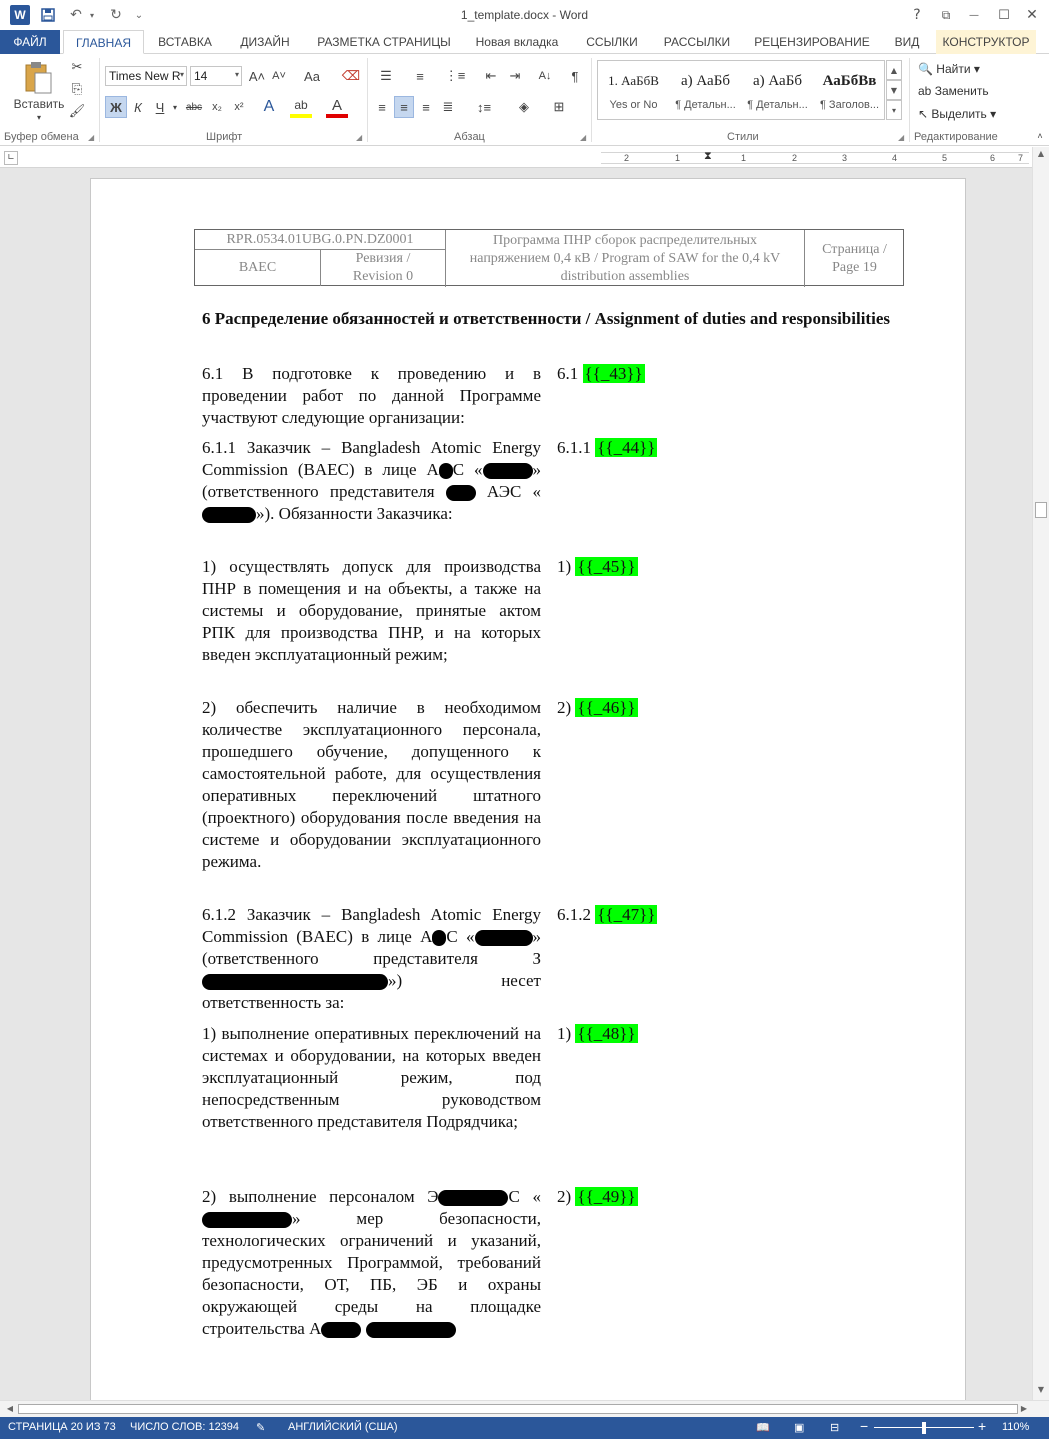 This screenshot has height=1439, width=1049. What do you see at coordinates (864, 1426) in the screenshot?
I see `zoom-out-button: −` at bounding box center [864, 1426].